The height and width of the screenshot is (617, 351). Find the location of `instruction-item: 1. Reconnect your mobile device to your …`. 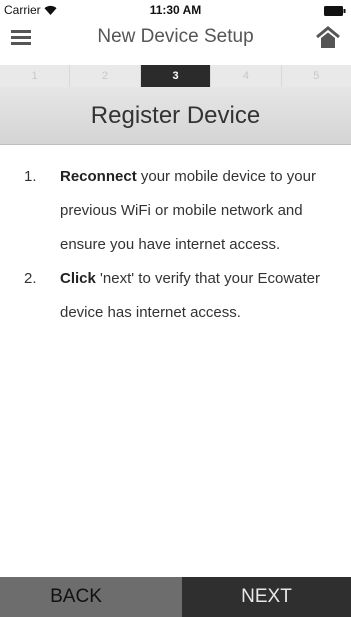

instruction-item: 1. Reconnect your mobile device to your … is located at coordinates (180, 211).